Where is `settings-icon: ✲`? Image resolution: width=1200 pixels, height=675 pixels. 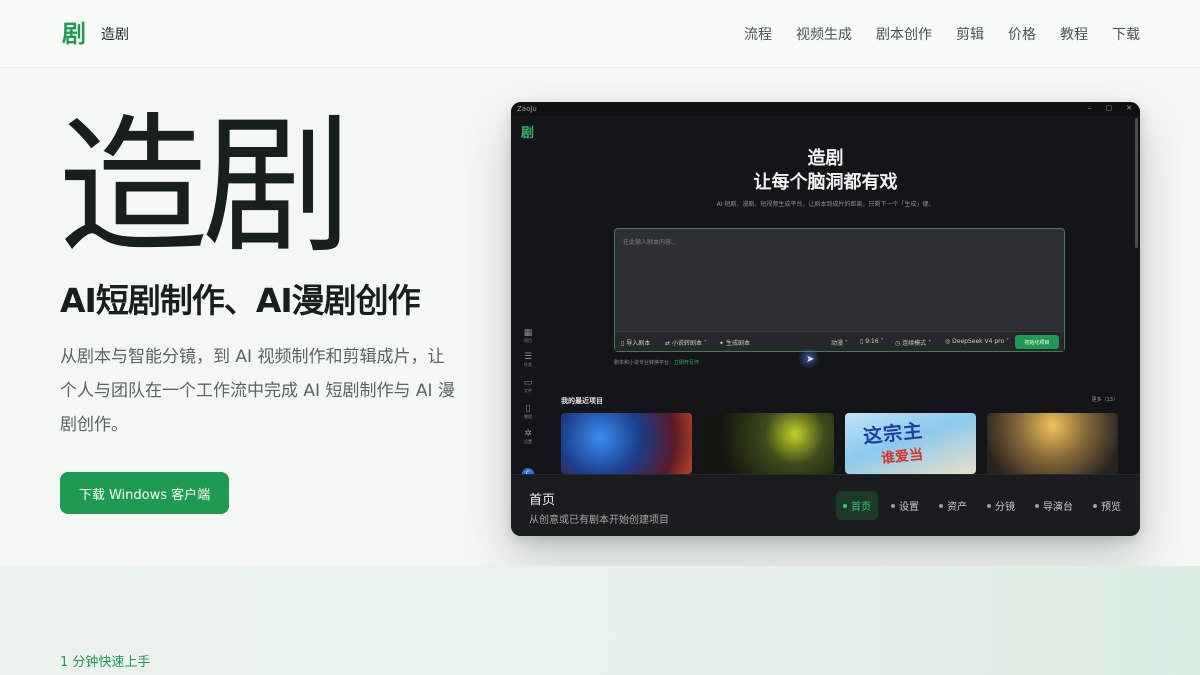 settings-icon: ✲ is located at coordinates (528, 434).